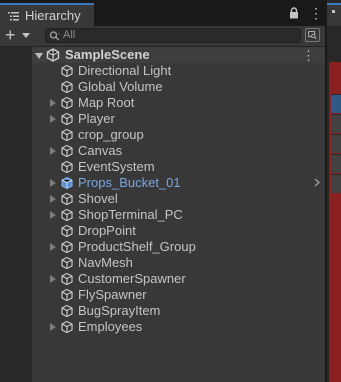  I want to click on hierarchy-item-label: crop_group, so click(111, 134).